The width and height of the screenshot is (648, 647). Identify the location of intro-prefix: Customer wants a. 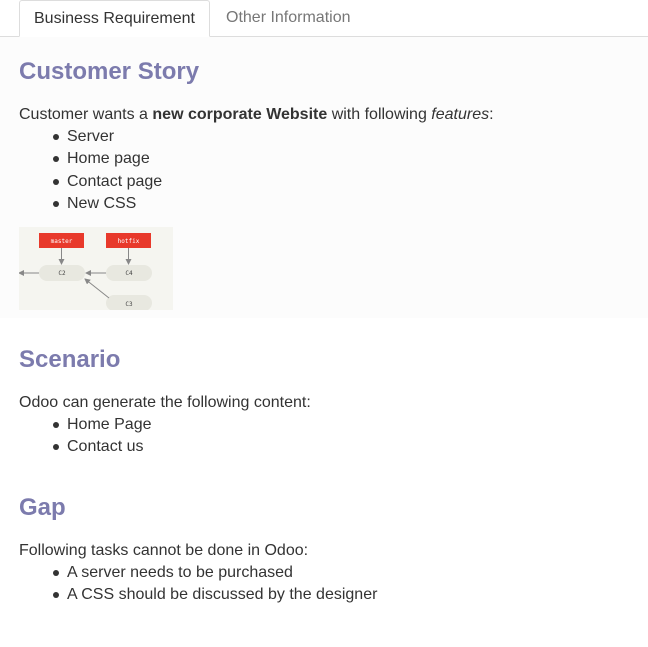
(86, 114).